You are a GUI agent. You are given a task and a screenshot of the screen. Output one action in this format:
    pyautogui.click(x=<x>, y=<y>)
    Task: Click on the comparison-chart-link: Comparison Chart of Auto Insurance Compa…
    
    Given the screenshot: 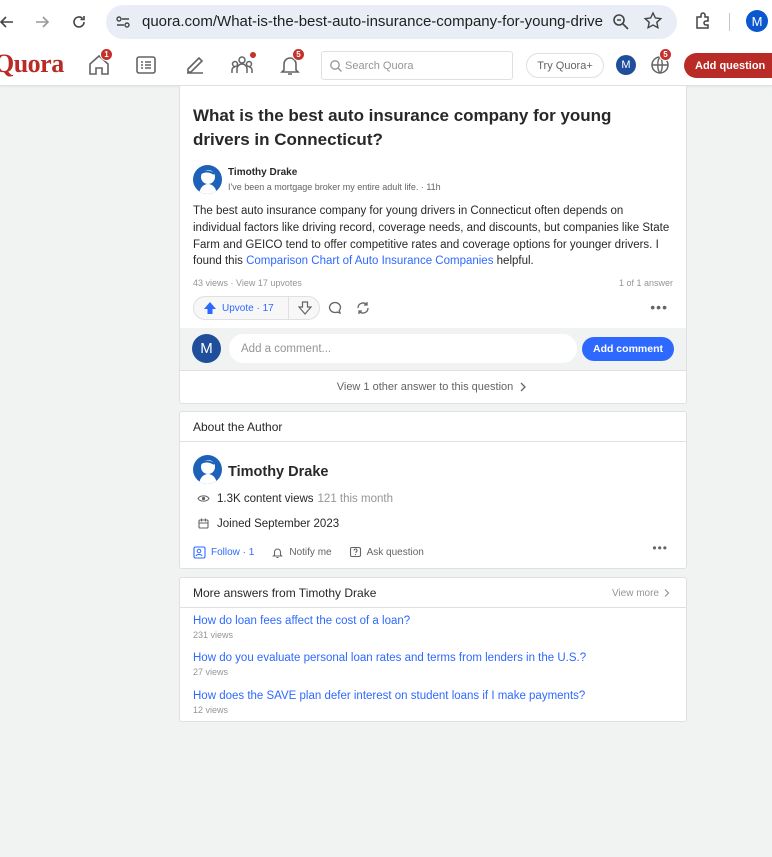 What is the action you would take?
    pyautogui.click(x=369, y=261)
    